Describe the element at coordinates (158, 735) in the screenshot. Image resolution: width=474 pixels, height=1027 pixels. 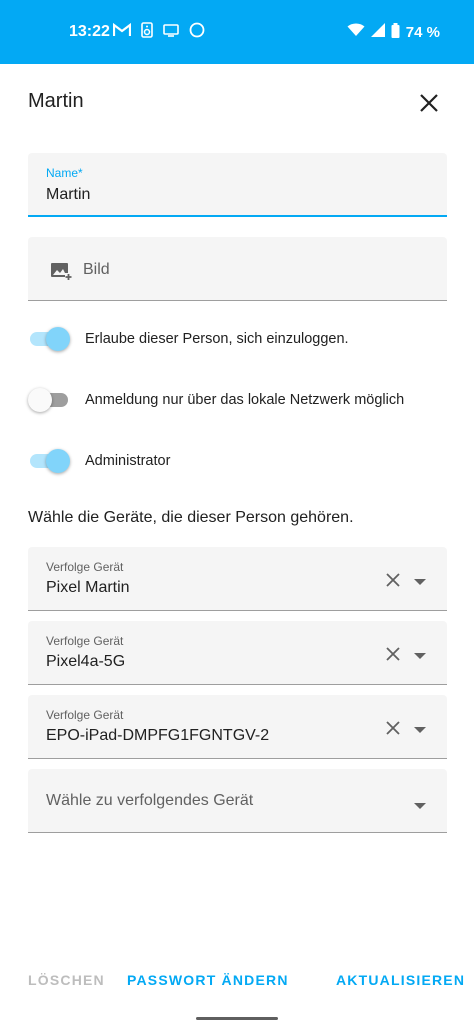
I see `device-select-value: EPO-iPad-DMPFG1FGNTGV-2` at that location.